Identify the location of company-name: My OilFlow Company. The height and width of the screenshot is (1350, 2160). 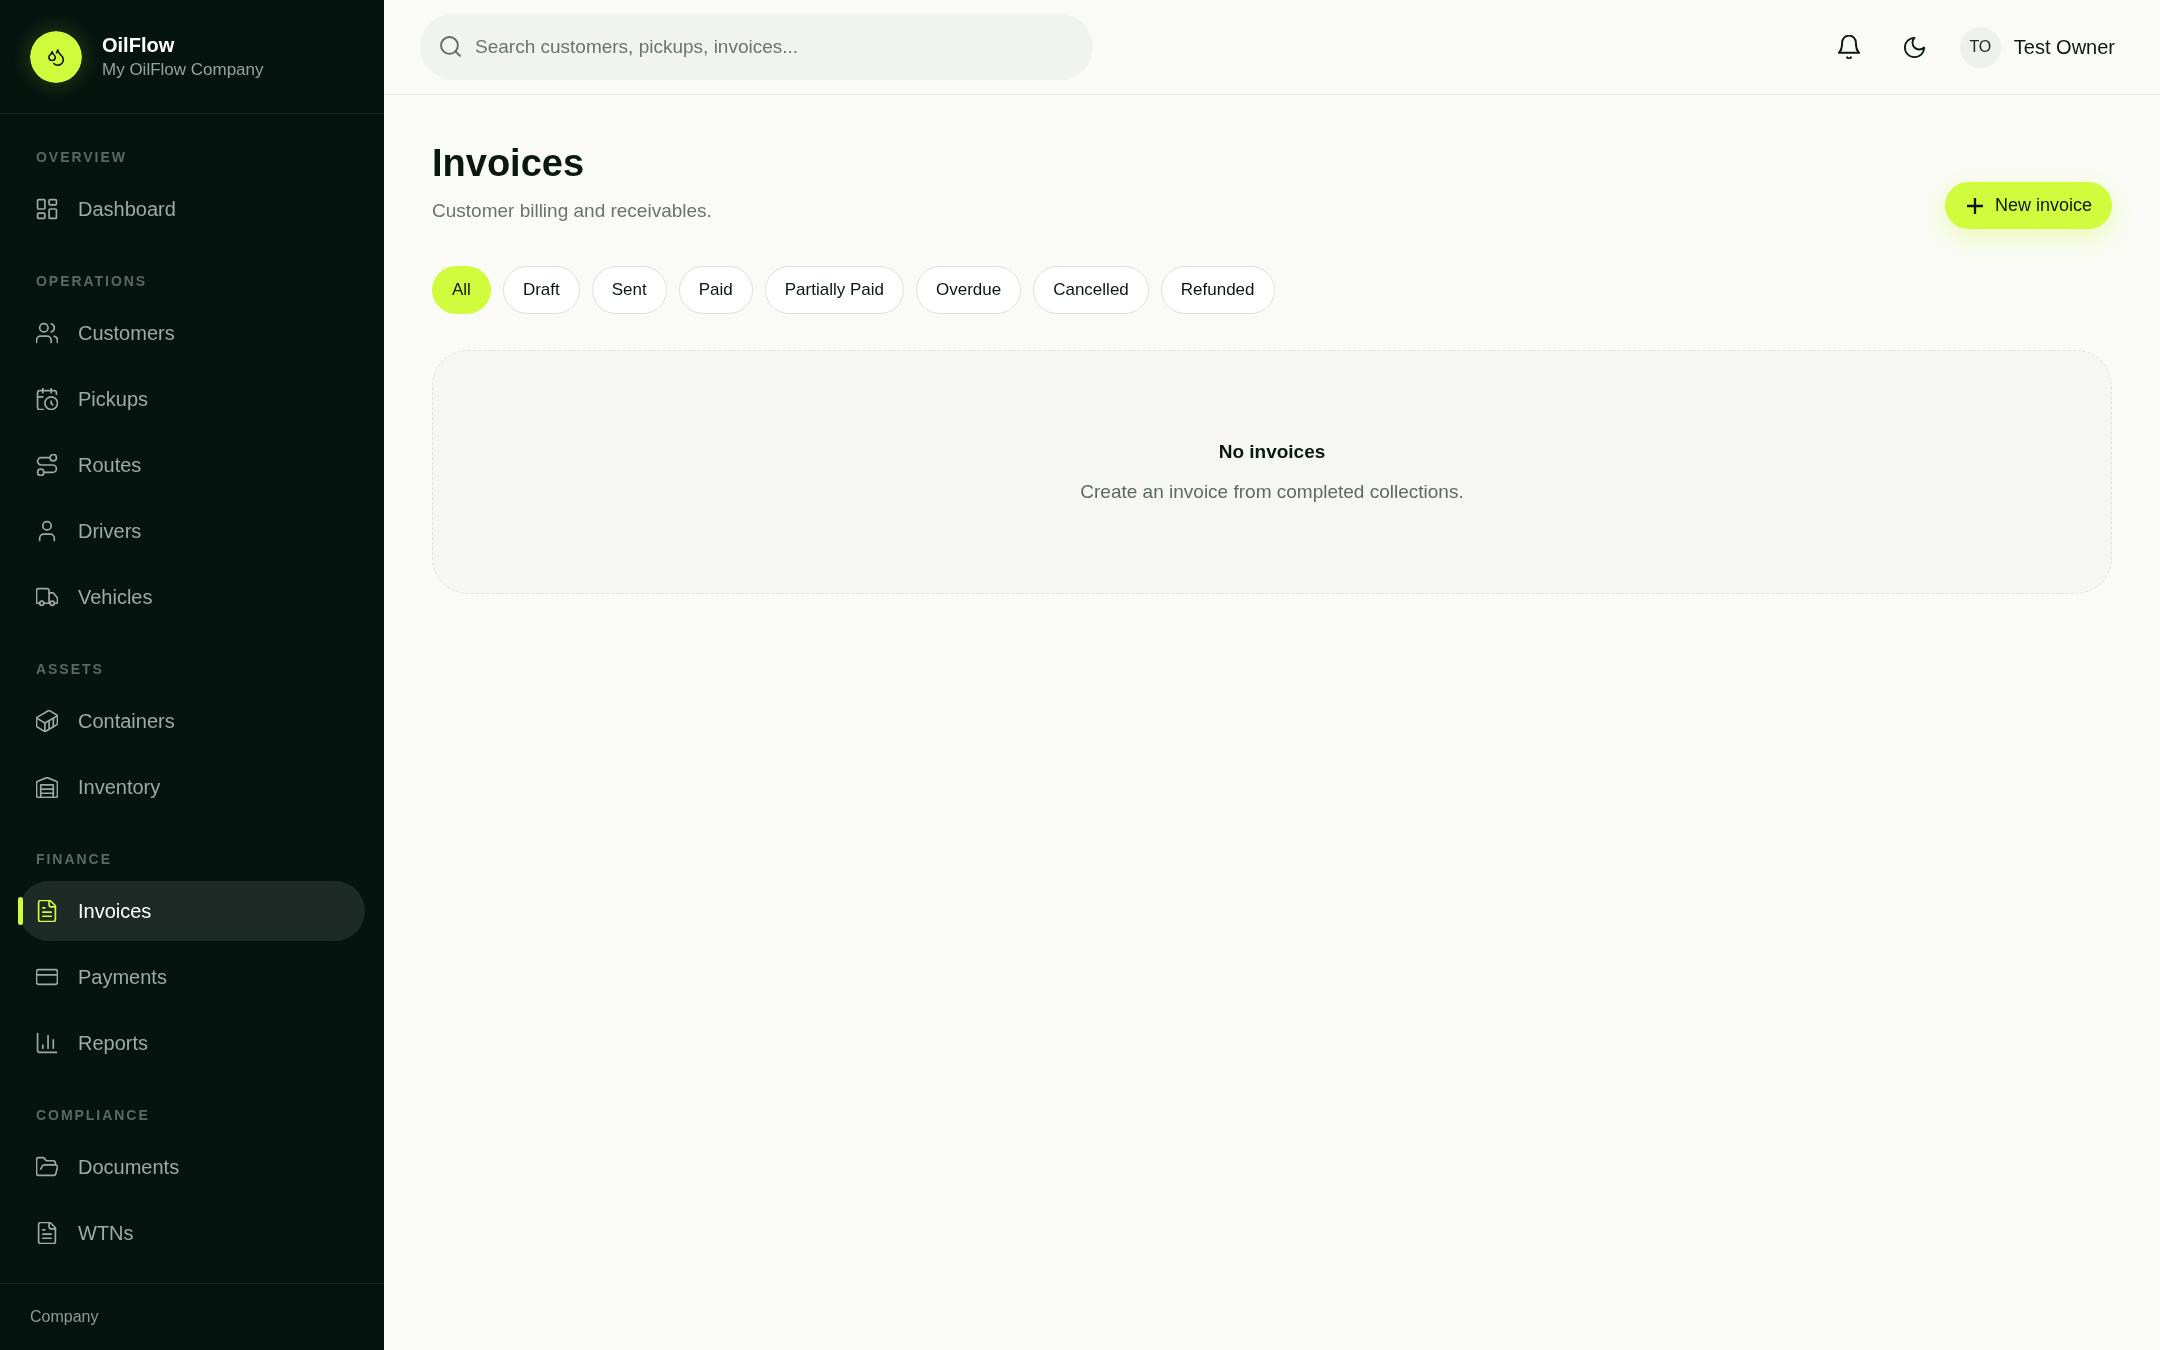
(183, 69).